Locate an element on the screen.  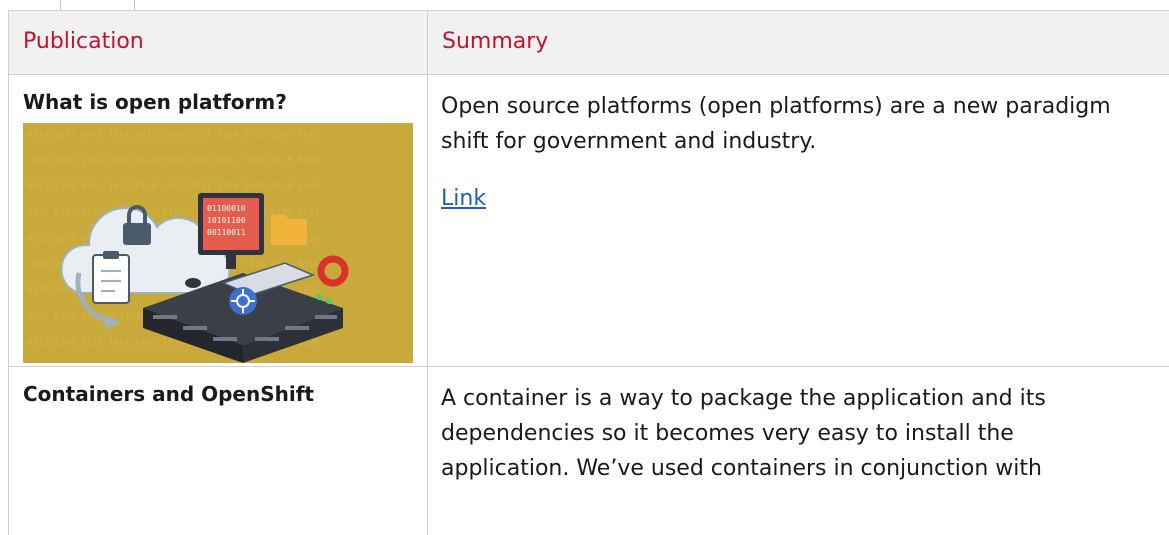
table-header-row: Publication Summary is located at coordinates (588, 42).